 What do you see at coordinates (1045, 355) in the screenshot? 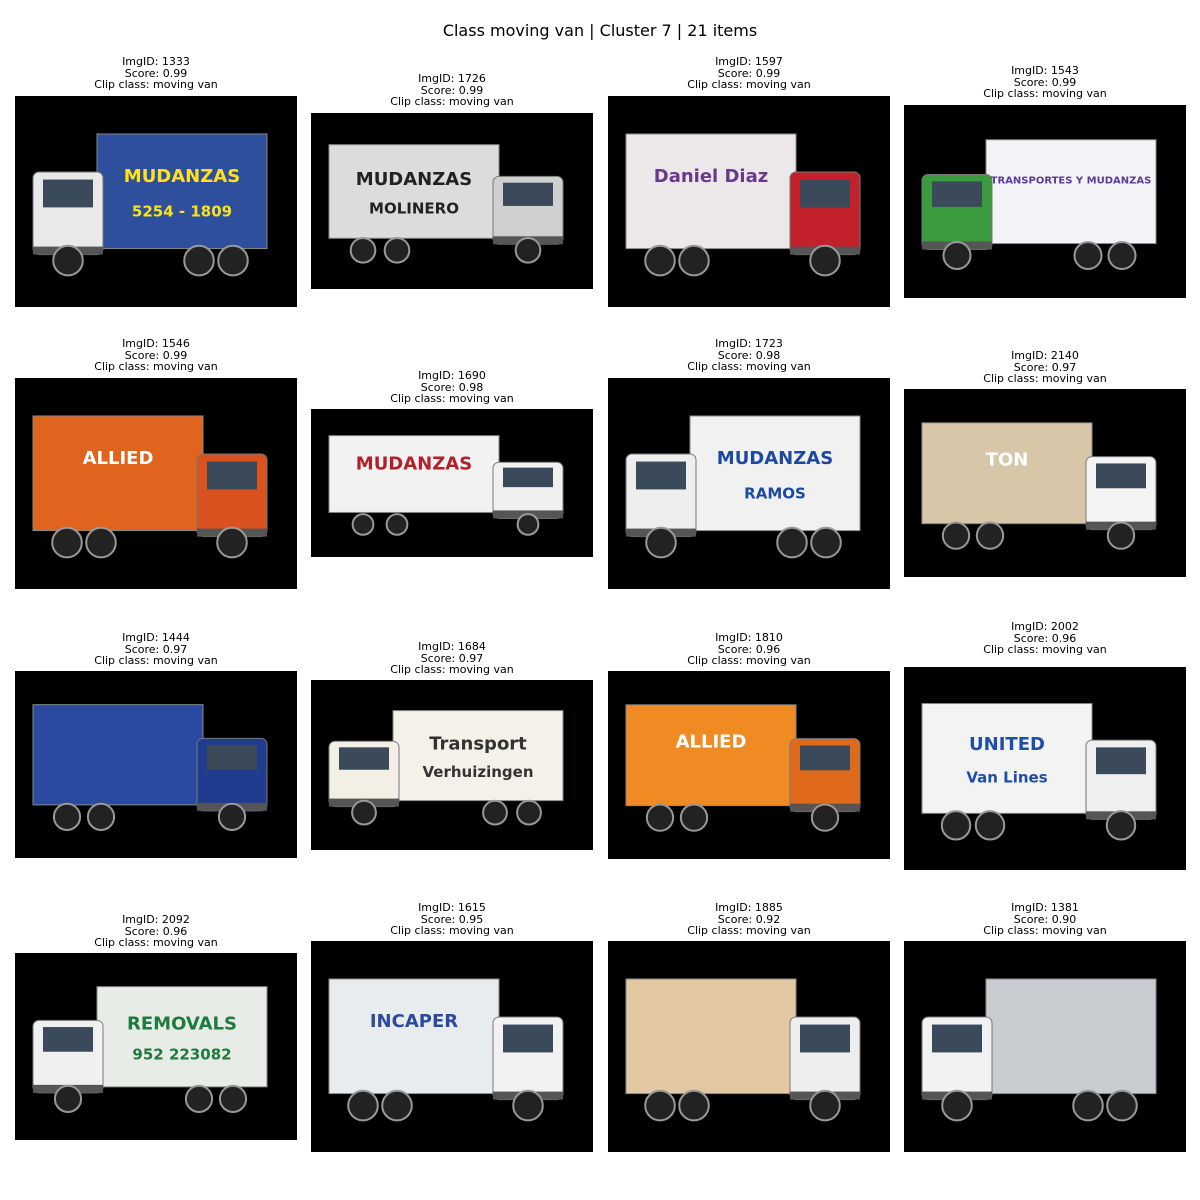
I see `caption-img-id: ImgID: 2140` at bounding box center [1045, 355].